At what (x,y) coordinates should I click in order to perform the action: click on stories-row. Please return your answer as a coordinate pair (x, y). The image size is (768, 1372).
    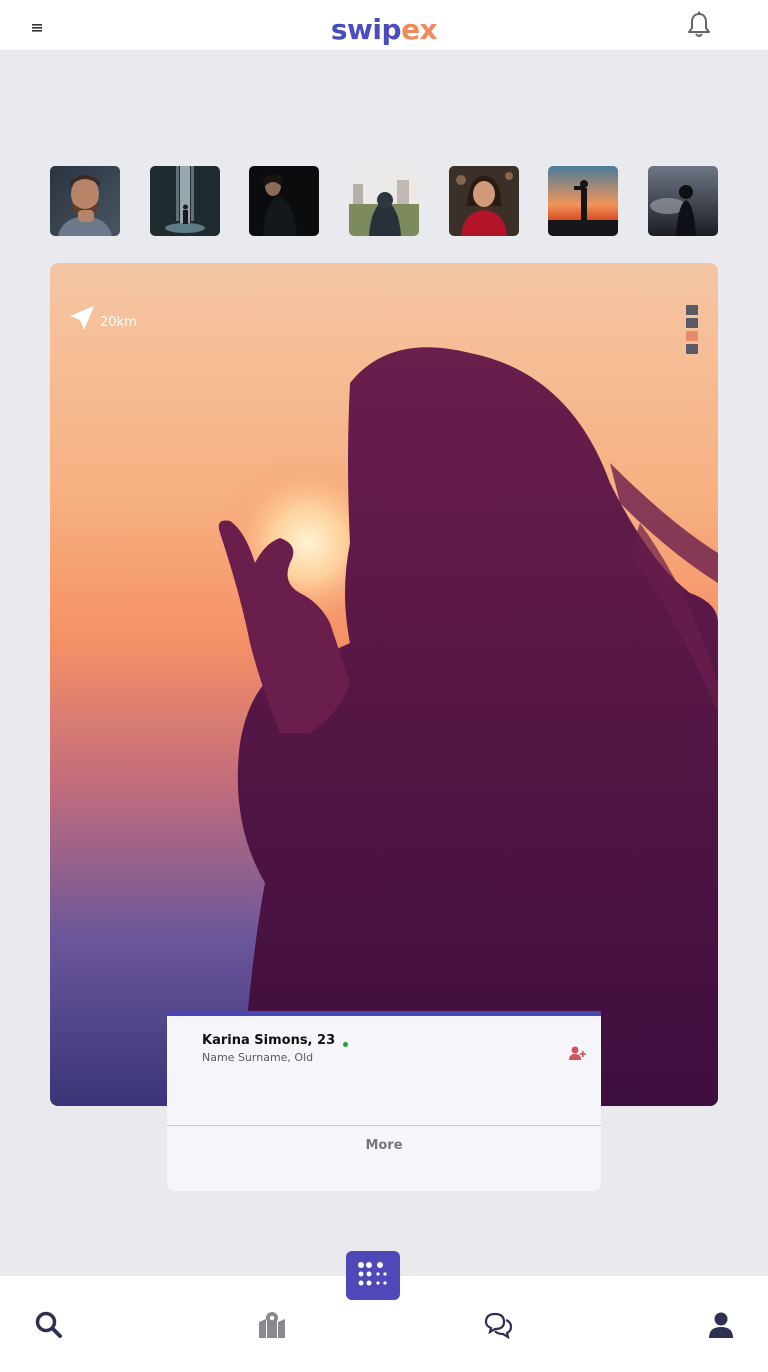
    Looking at the image, I should click on (384, 201).